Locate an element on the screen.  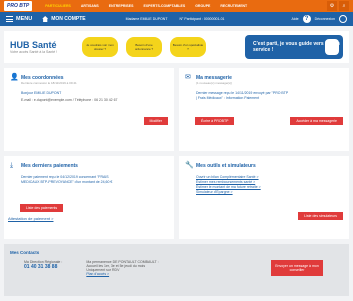
hub-title-block: HUB Santé Votre accès Santé à la Santé ! is located at coordinates (41, 47).